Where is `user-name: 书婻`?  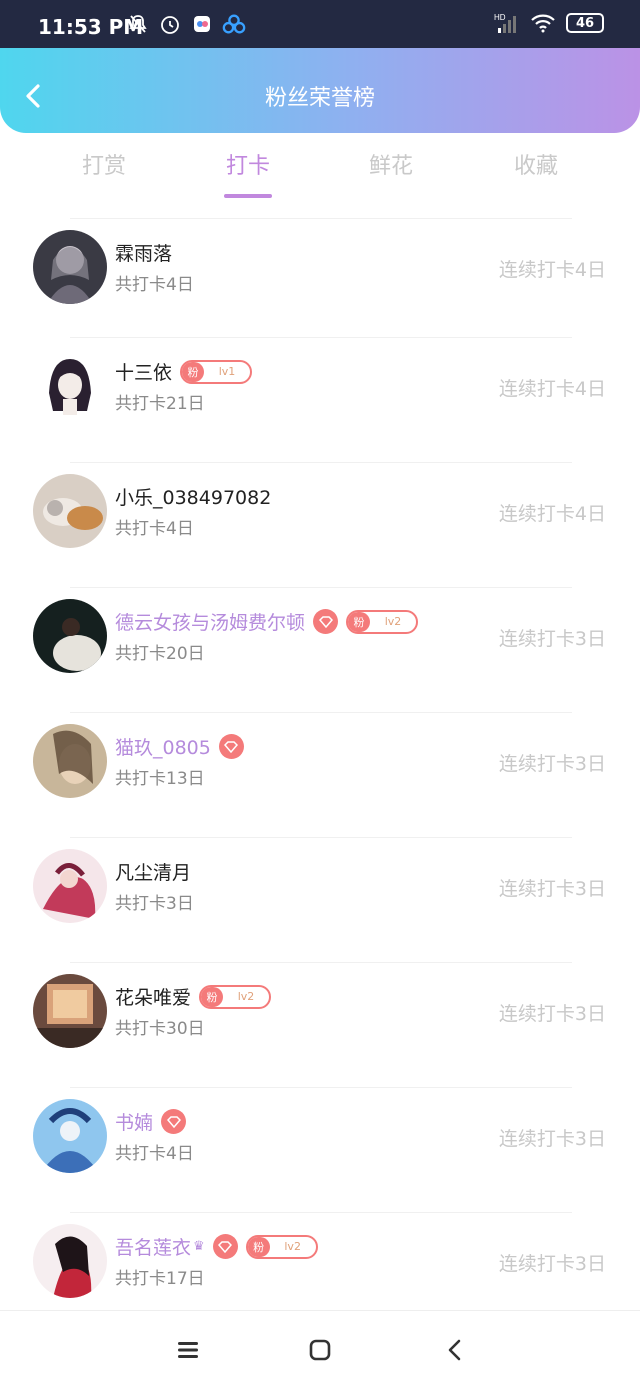 user-name: 书婻 is located at coordinates (134, 1123).